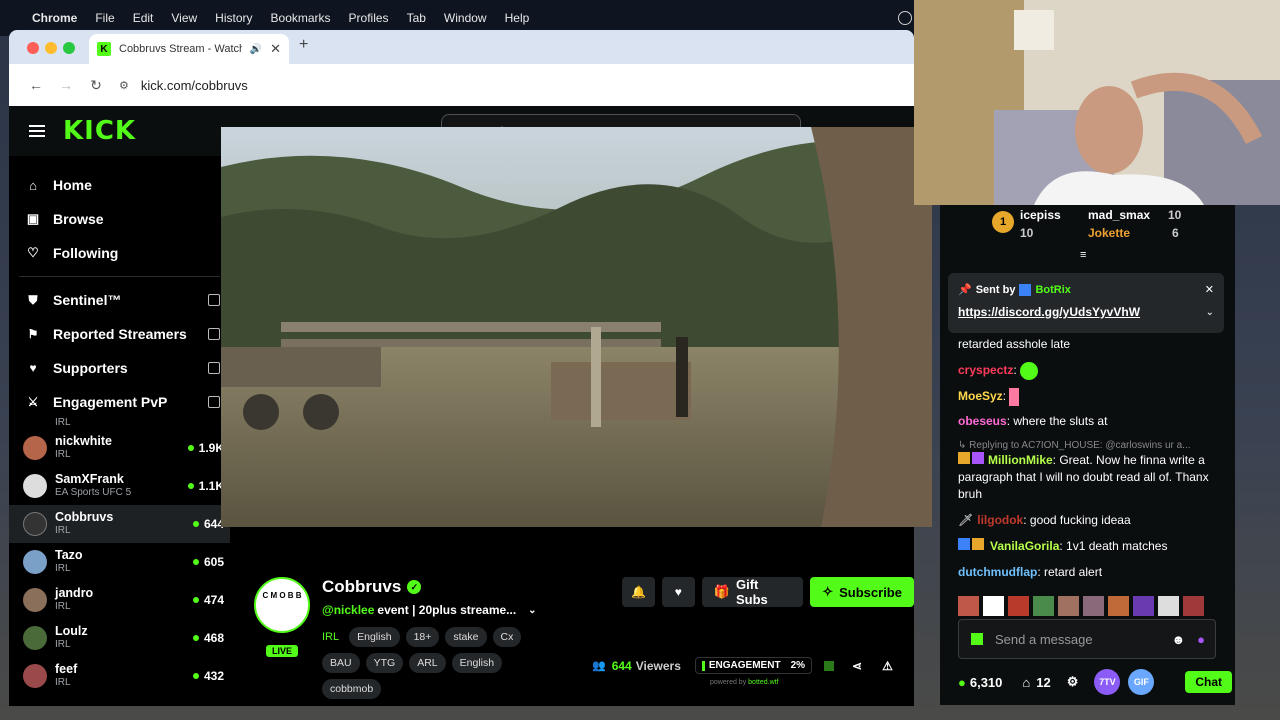 This screenshot has height=720, width=1280. What do you see at coordinates (638, 592) in the screenshot?
I see `notification-bell-icon: 🔔` at bounding box center [638, 592].